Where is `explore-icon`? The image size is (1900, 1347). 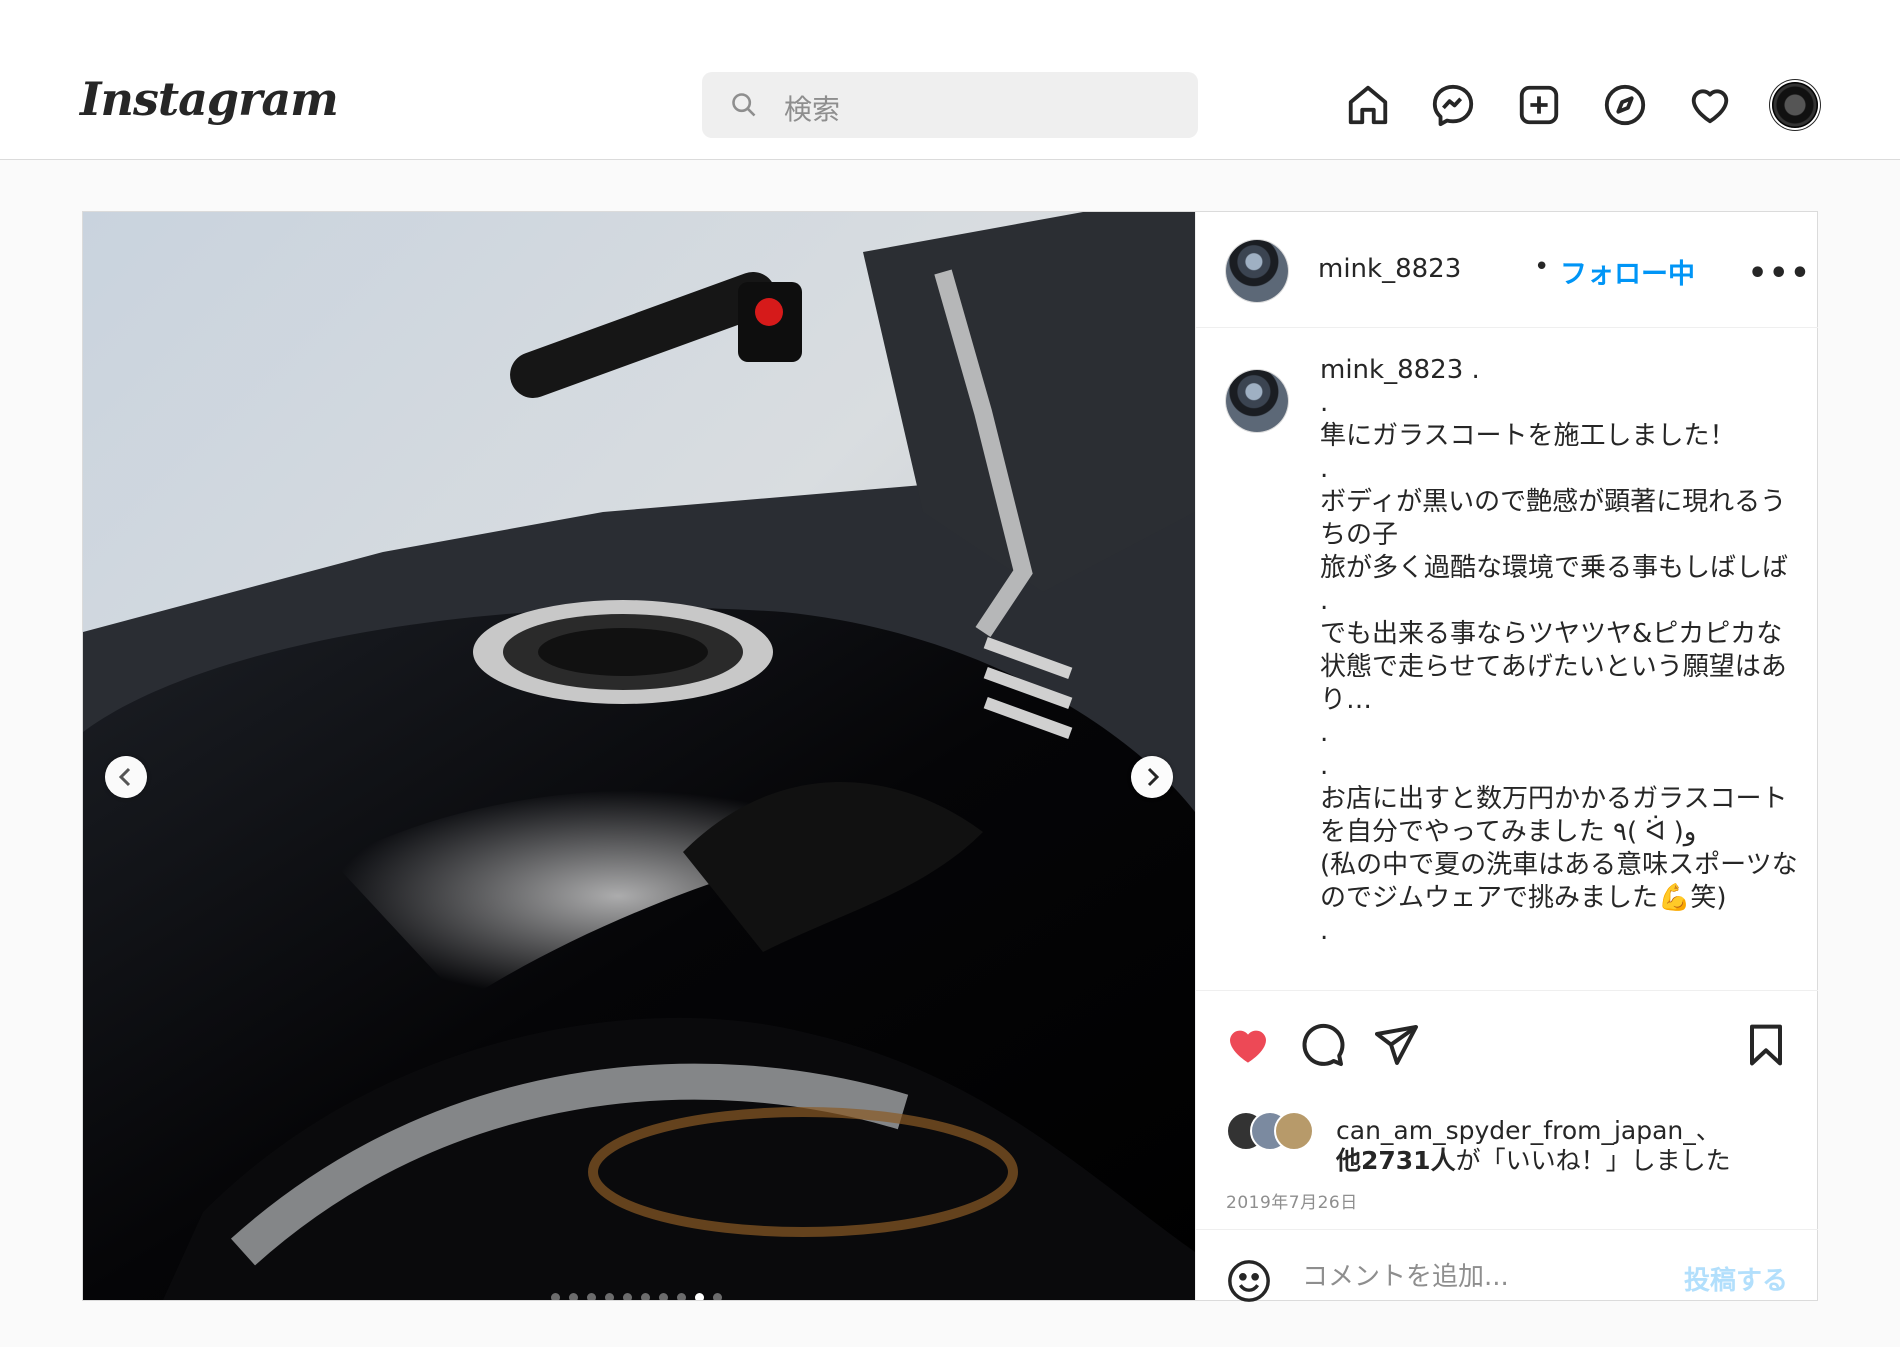 explore-icon is located at coordinates (1625, 105).